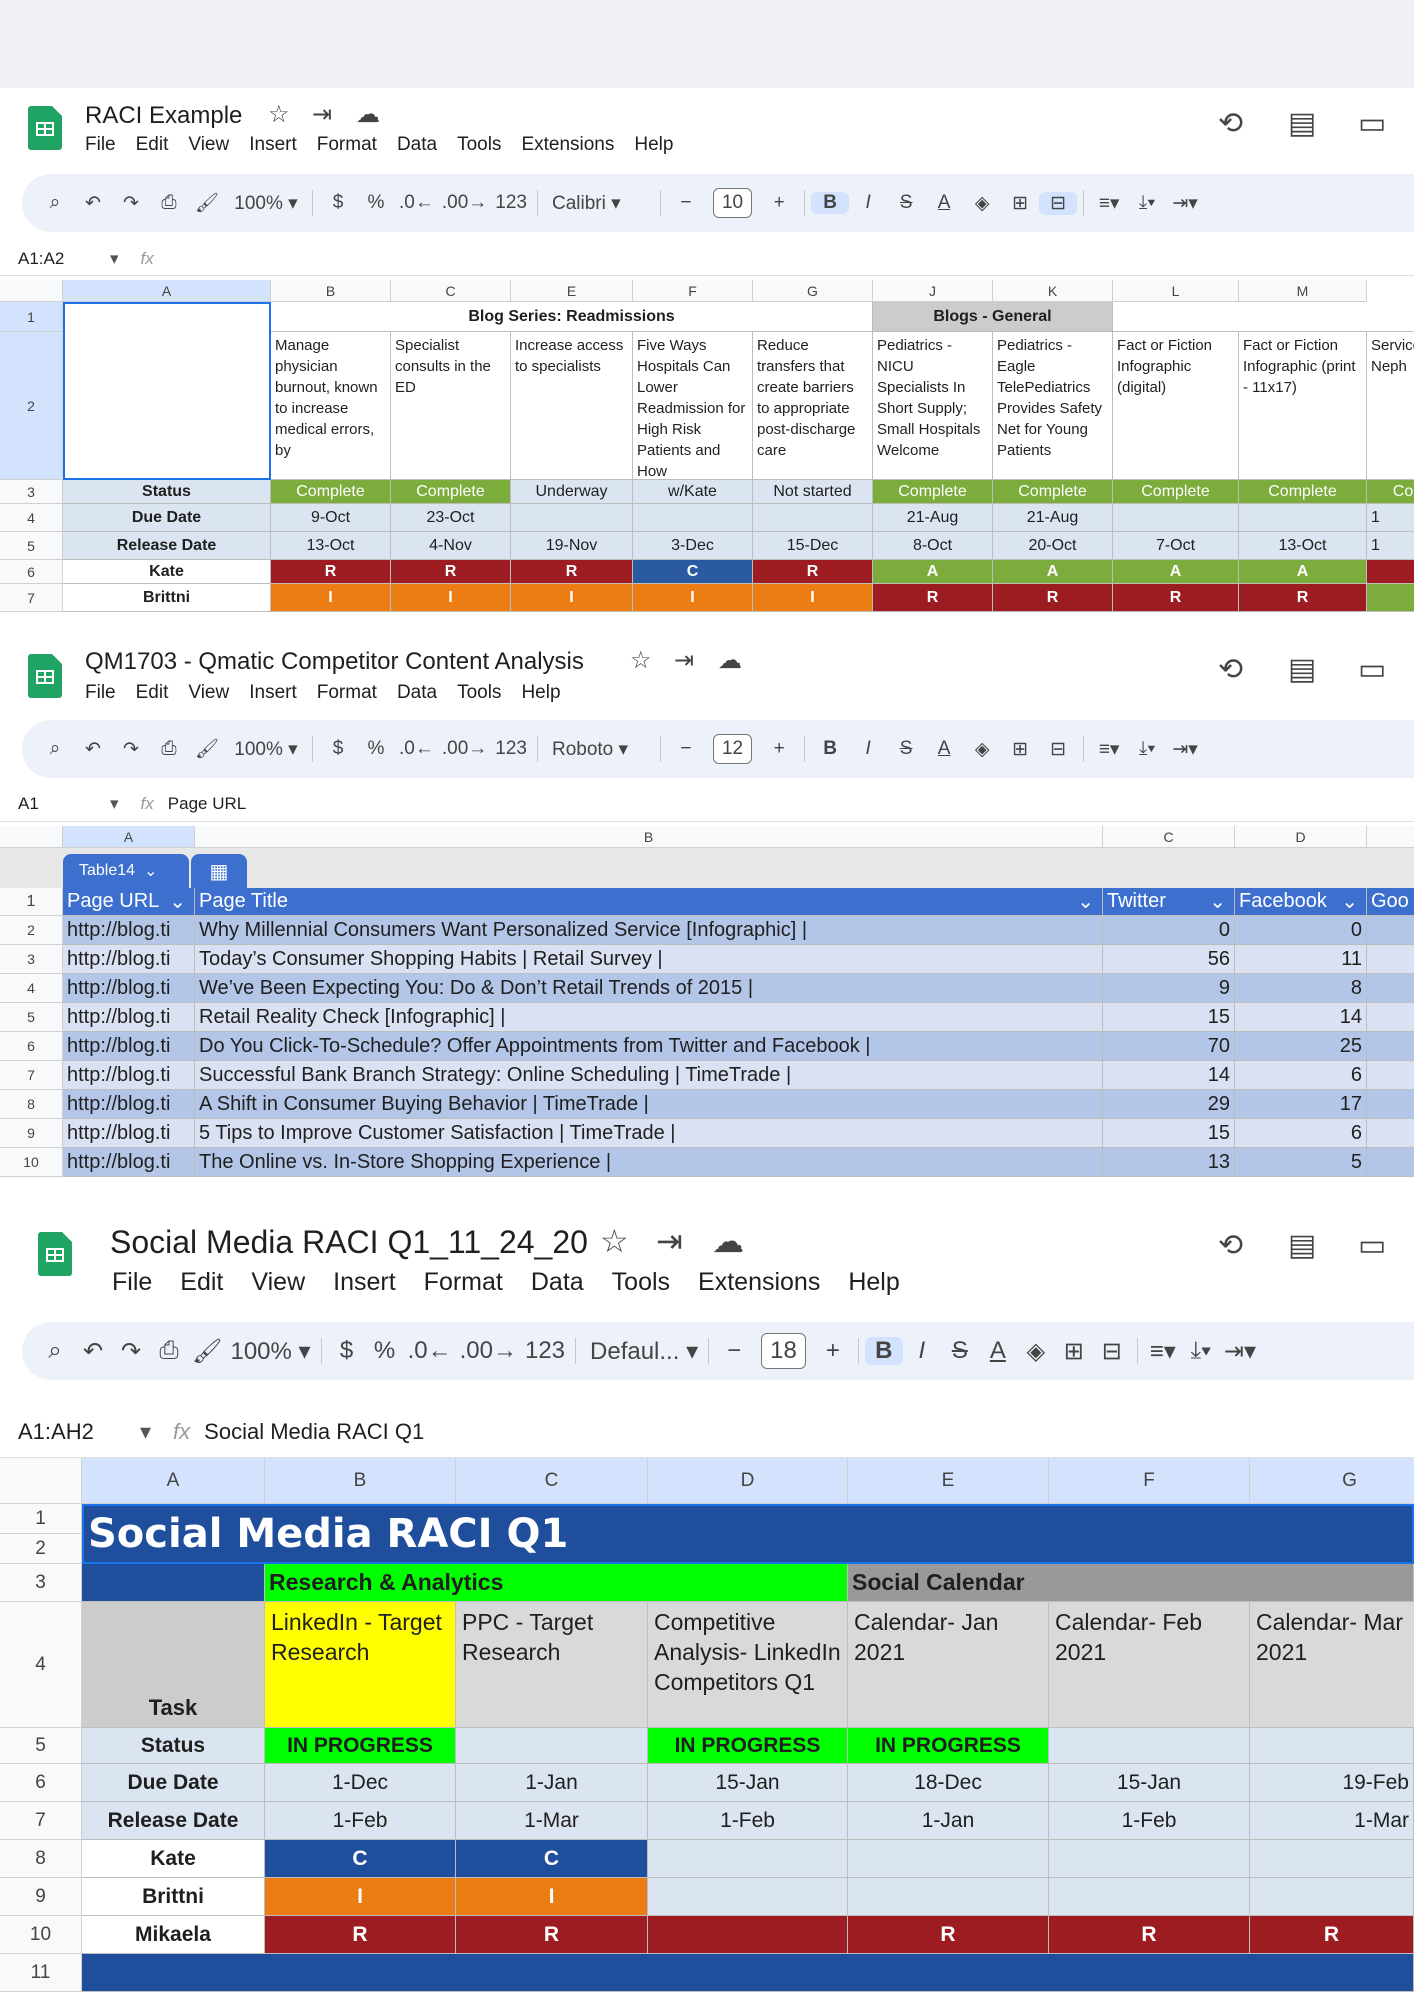  Describe the element at coordinates (70, 1432) in the screenshot. I see `name-box: A1:AH2` at that location.